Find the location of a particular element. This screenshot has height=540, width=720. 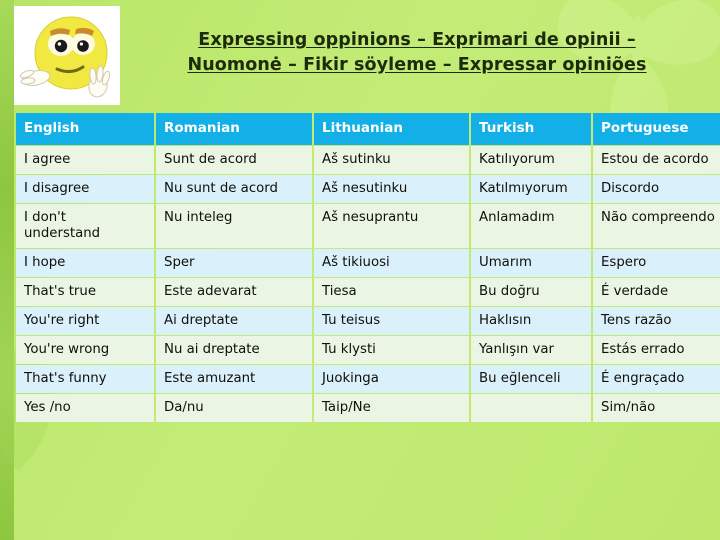

table-cell: Yanlışın var is located at coordinates (531, 350).